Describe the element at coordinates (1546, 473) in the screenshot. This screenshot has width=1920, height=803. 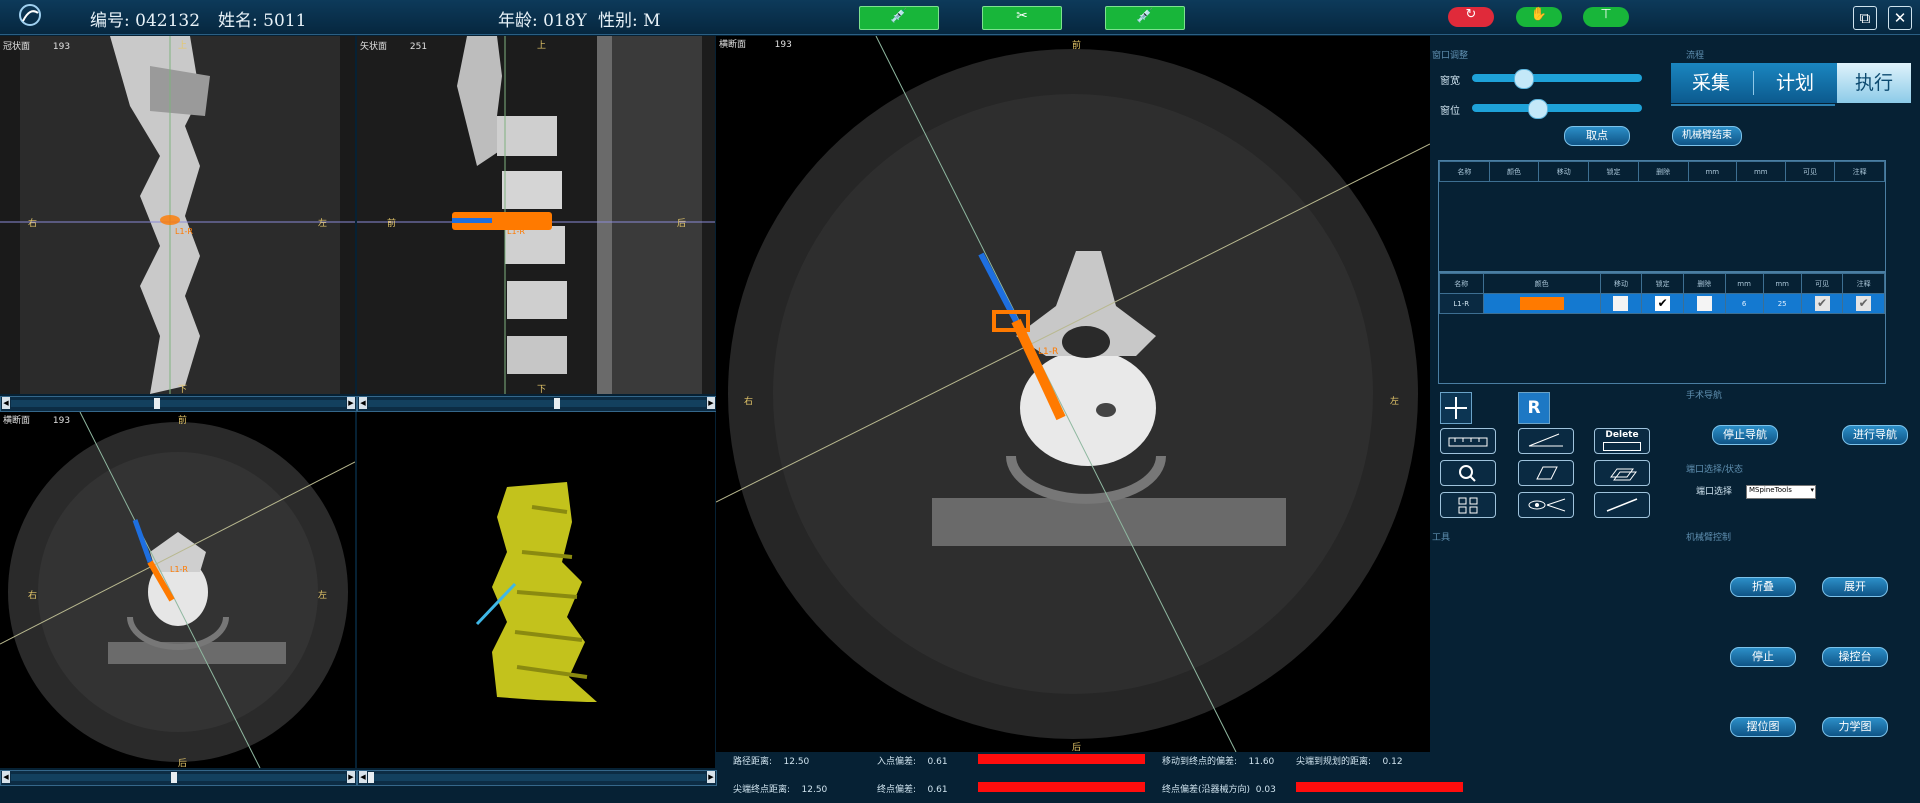
I see `parallelogram-icon` at that location.